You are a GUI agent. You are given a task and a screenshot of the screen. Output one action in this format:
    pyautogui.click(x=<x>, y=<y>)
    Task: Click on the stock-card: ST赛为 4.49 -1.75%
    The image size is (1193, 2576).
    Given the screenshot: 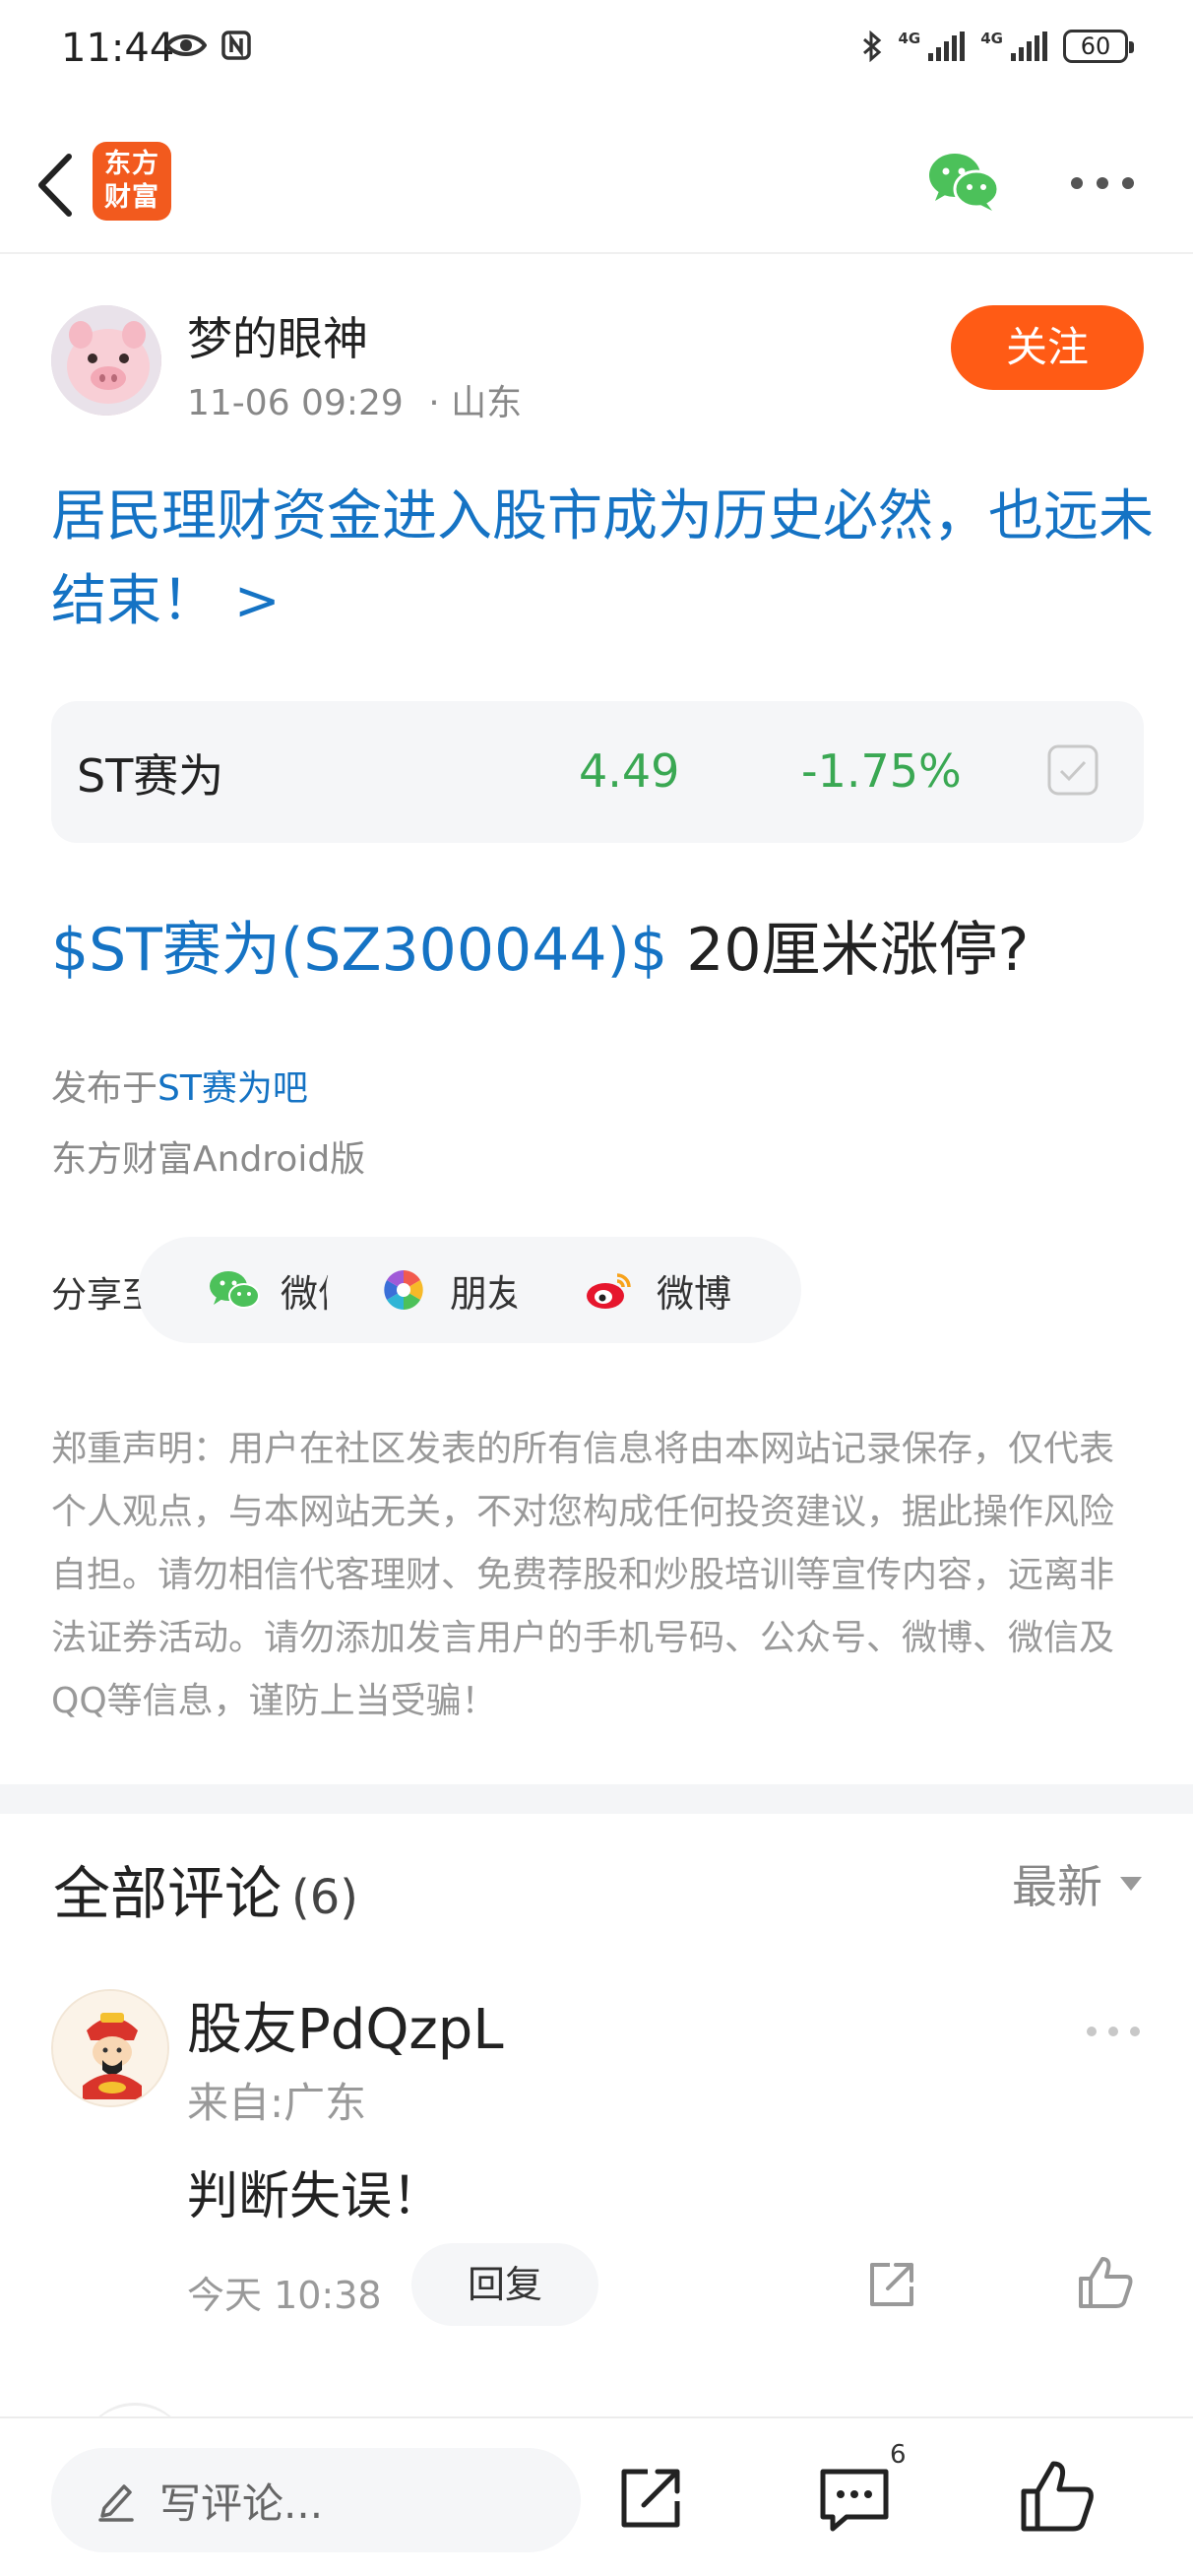 What is the action you would take?
    pyautogui.click(x=597, y=772)
    